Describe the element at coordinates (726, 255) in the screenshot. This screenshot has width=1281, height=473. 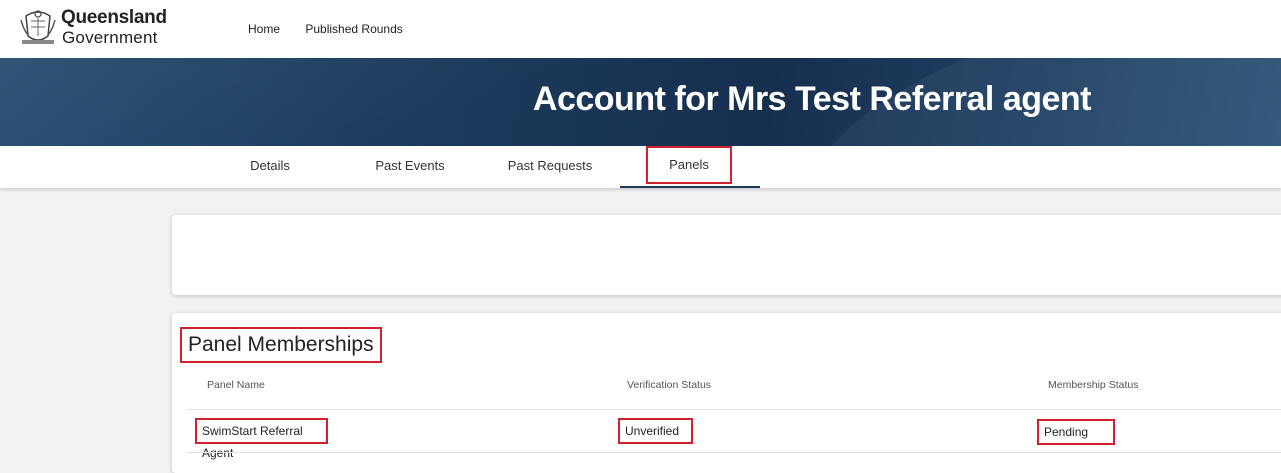
I see `empty-card` at that location.